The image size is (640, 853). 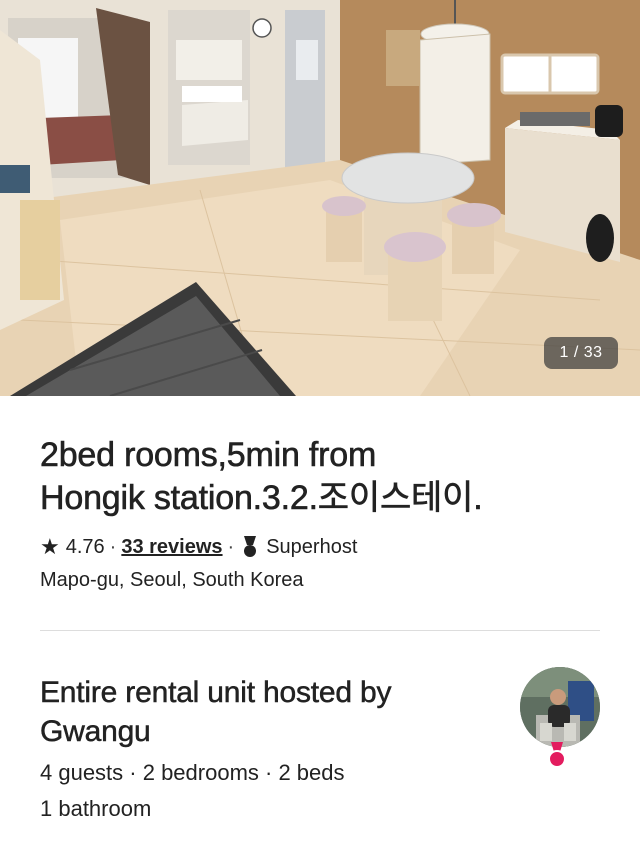 What do you see at coordinates (208, 455) in the screenshot?
I see `listing-title-line1: 2bed rooms,5min from` at bounding box center [208, 455].